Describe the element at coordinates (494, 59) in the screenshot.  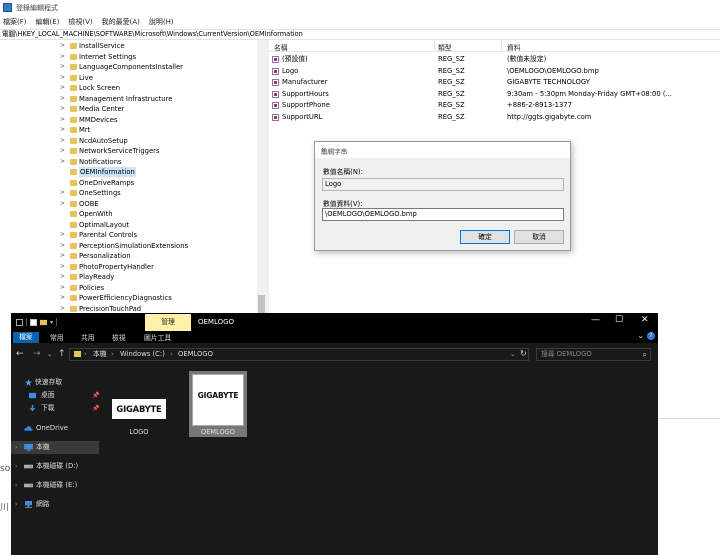
I see `value-row: (預設值) REG_SZ (數值未設定)` at that location.